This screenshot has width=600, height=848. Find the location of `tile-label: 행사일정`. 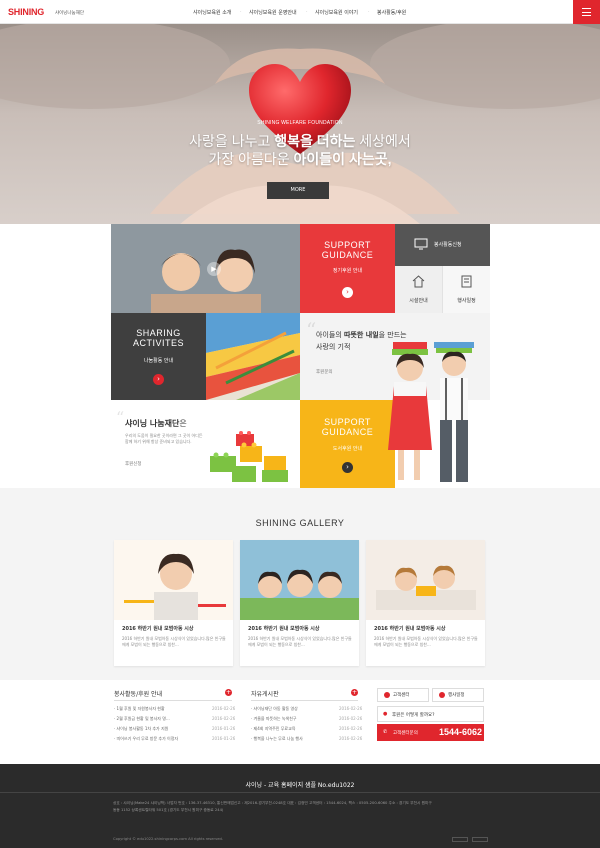

tile-label: 행사일정 is located at coordinates (466, 301).